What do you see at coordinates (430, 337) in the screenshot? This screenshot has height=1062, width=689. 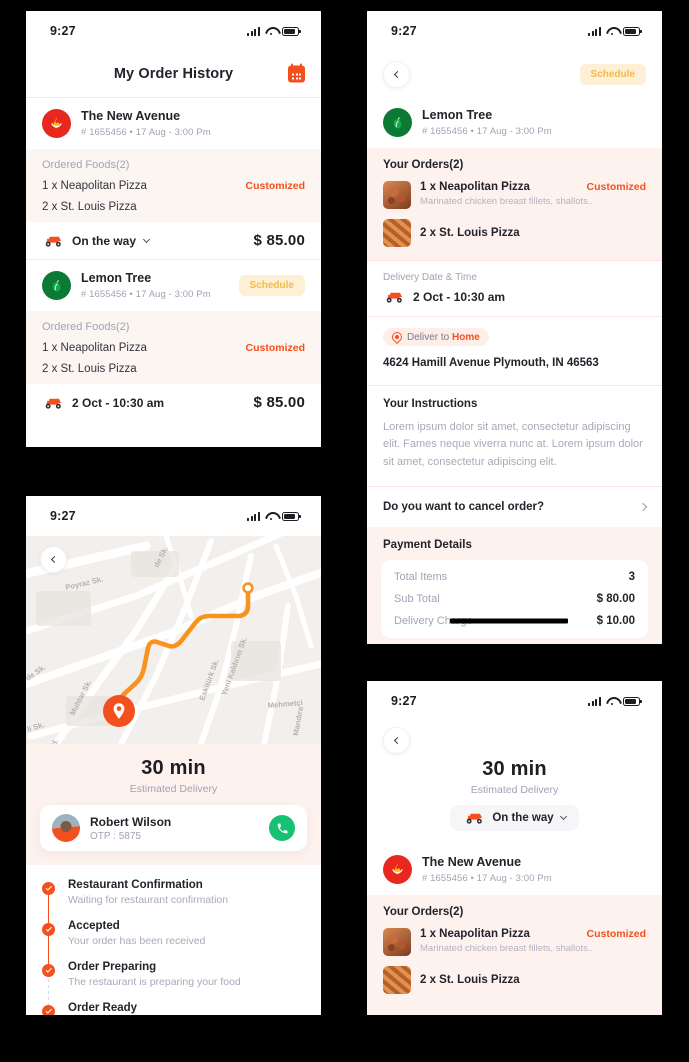 I see `deliver-to-prefix: Deliver to` at bounding box center [430, 337].